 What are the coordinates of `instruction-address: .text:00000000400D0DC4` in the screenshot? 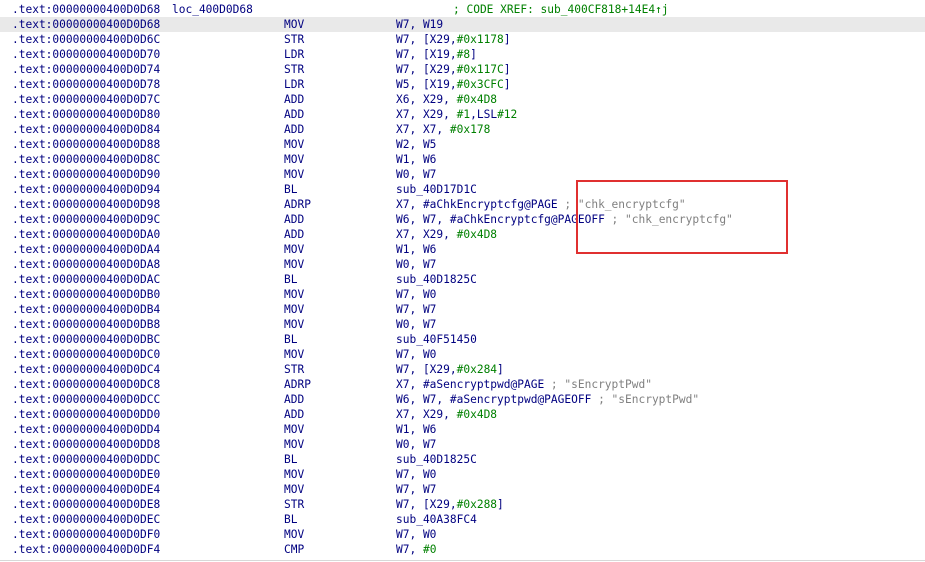 It's located at (86, 369).